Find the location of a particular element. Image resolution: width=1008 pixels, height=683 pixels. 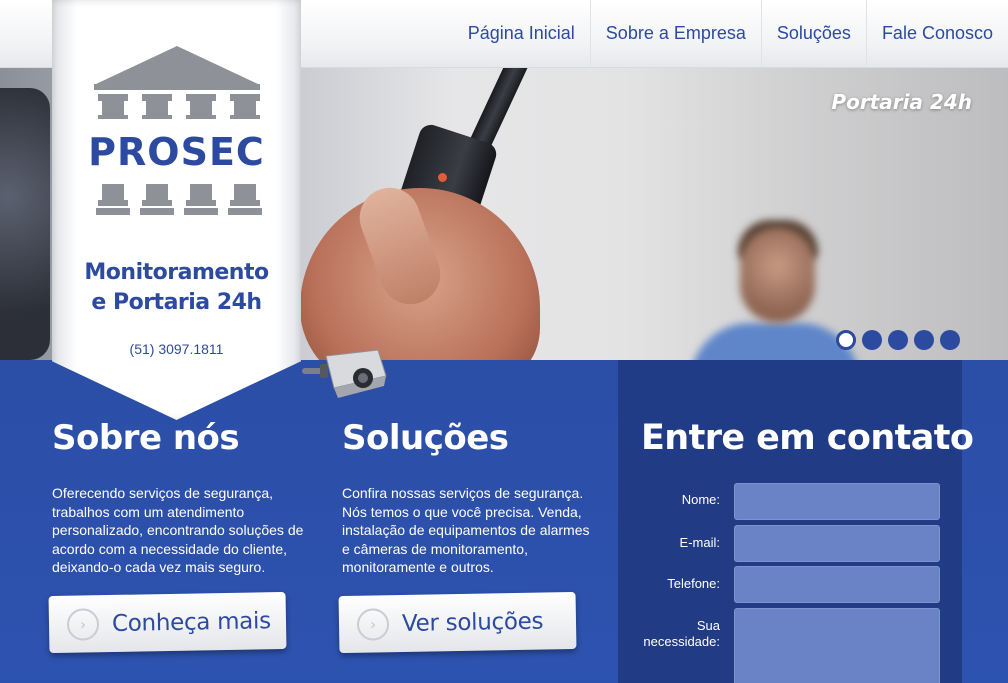

slider-dots is located at coordinates (898, 340).